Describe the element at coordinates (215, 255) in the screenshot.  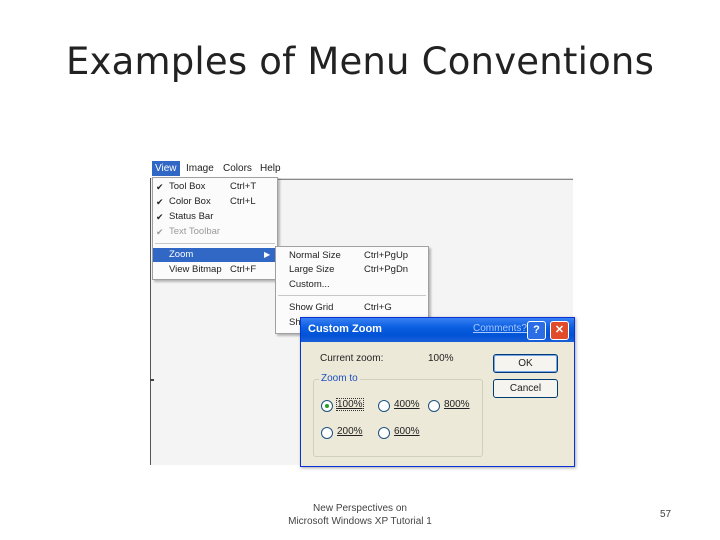
I see `menu-item-zoom: Zoom ▶` at that location.